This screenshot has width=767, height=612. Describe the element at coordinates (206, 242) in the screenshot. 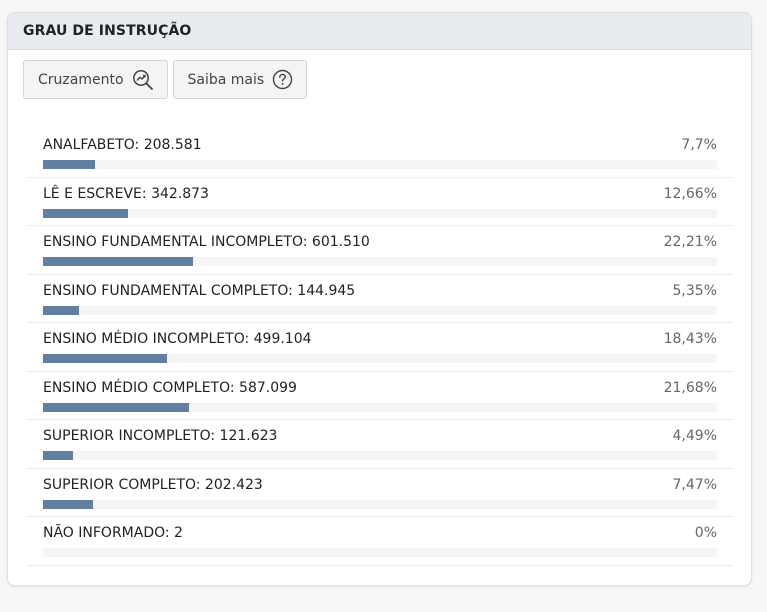

I see `item-label: ENSINO FUNDAMENTAL INCOMPLETO: 601.510` at that location.